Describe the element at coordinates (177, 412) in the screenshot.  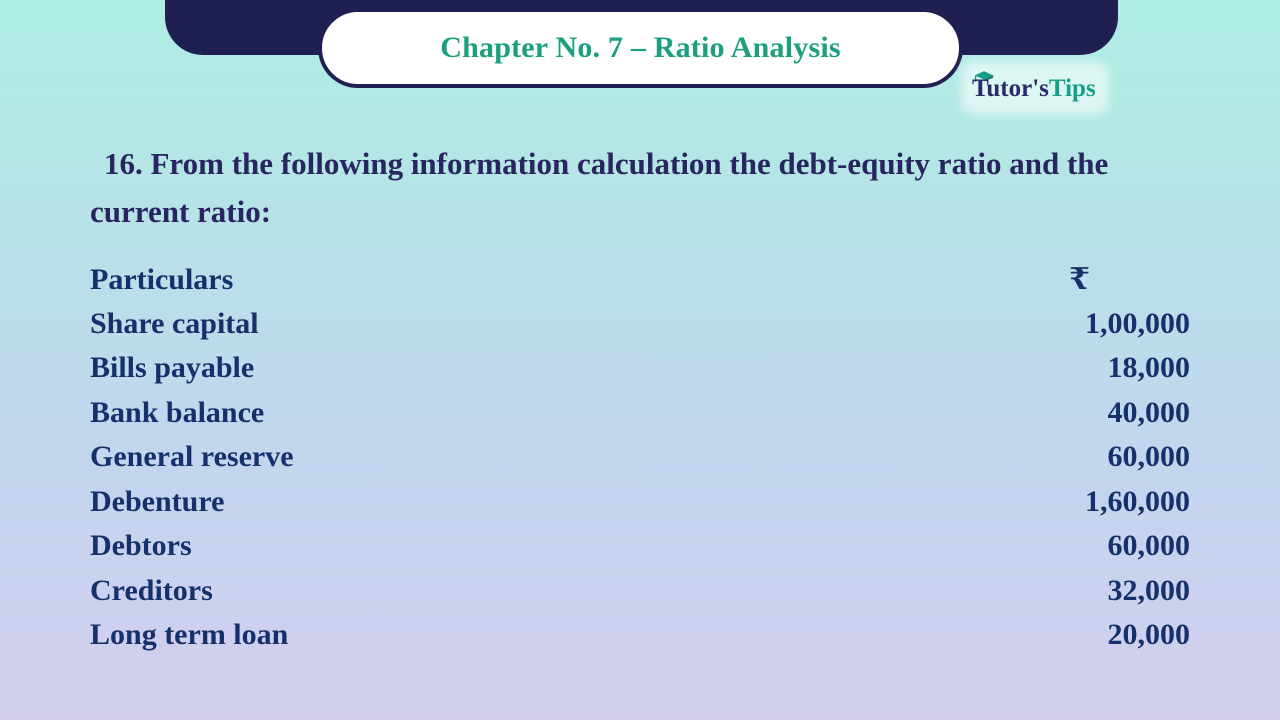
I see `row-label: Bank balance` at that location.